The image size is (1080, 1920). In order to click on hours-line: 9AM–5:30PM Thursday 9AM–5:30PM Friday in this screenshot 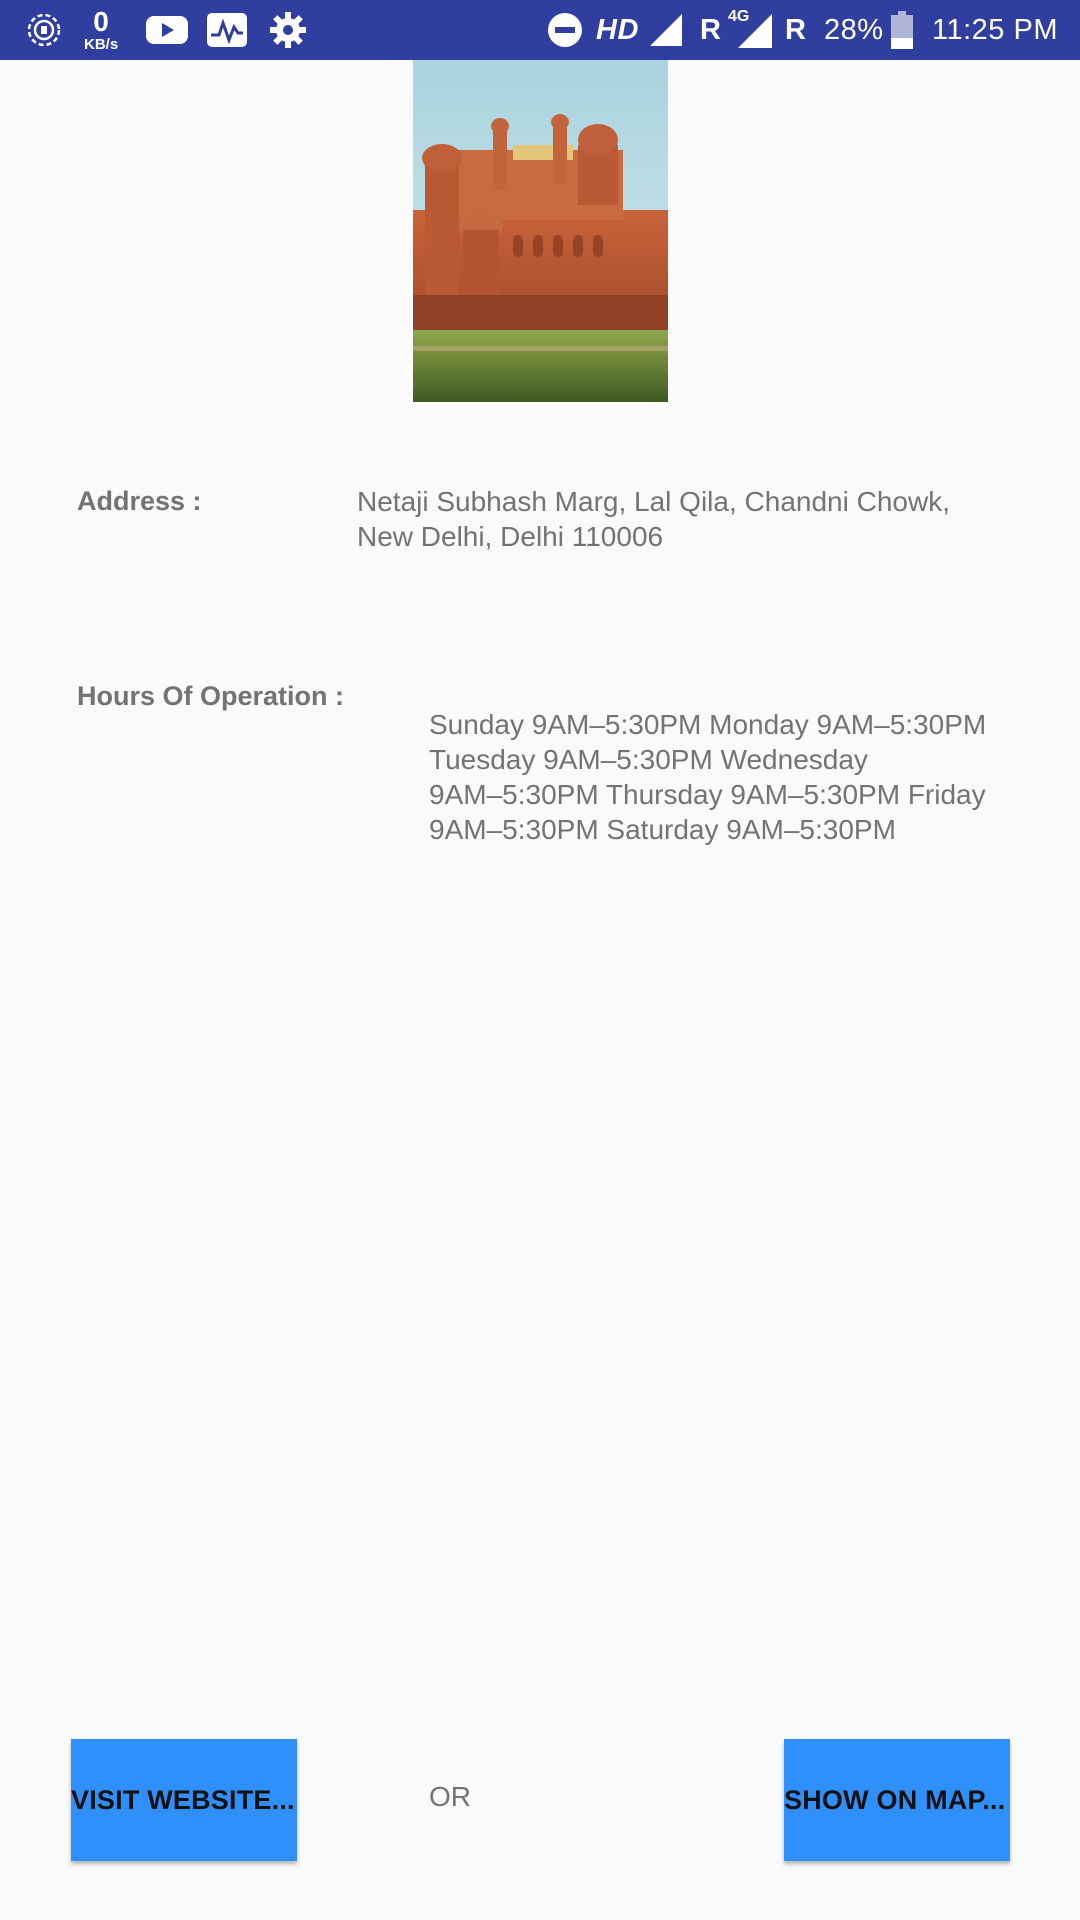, I will do `click(707, 794)`.